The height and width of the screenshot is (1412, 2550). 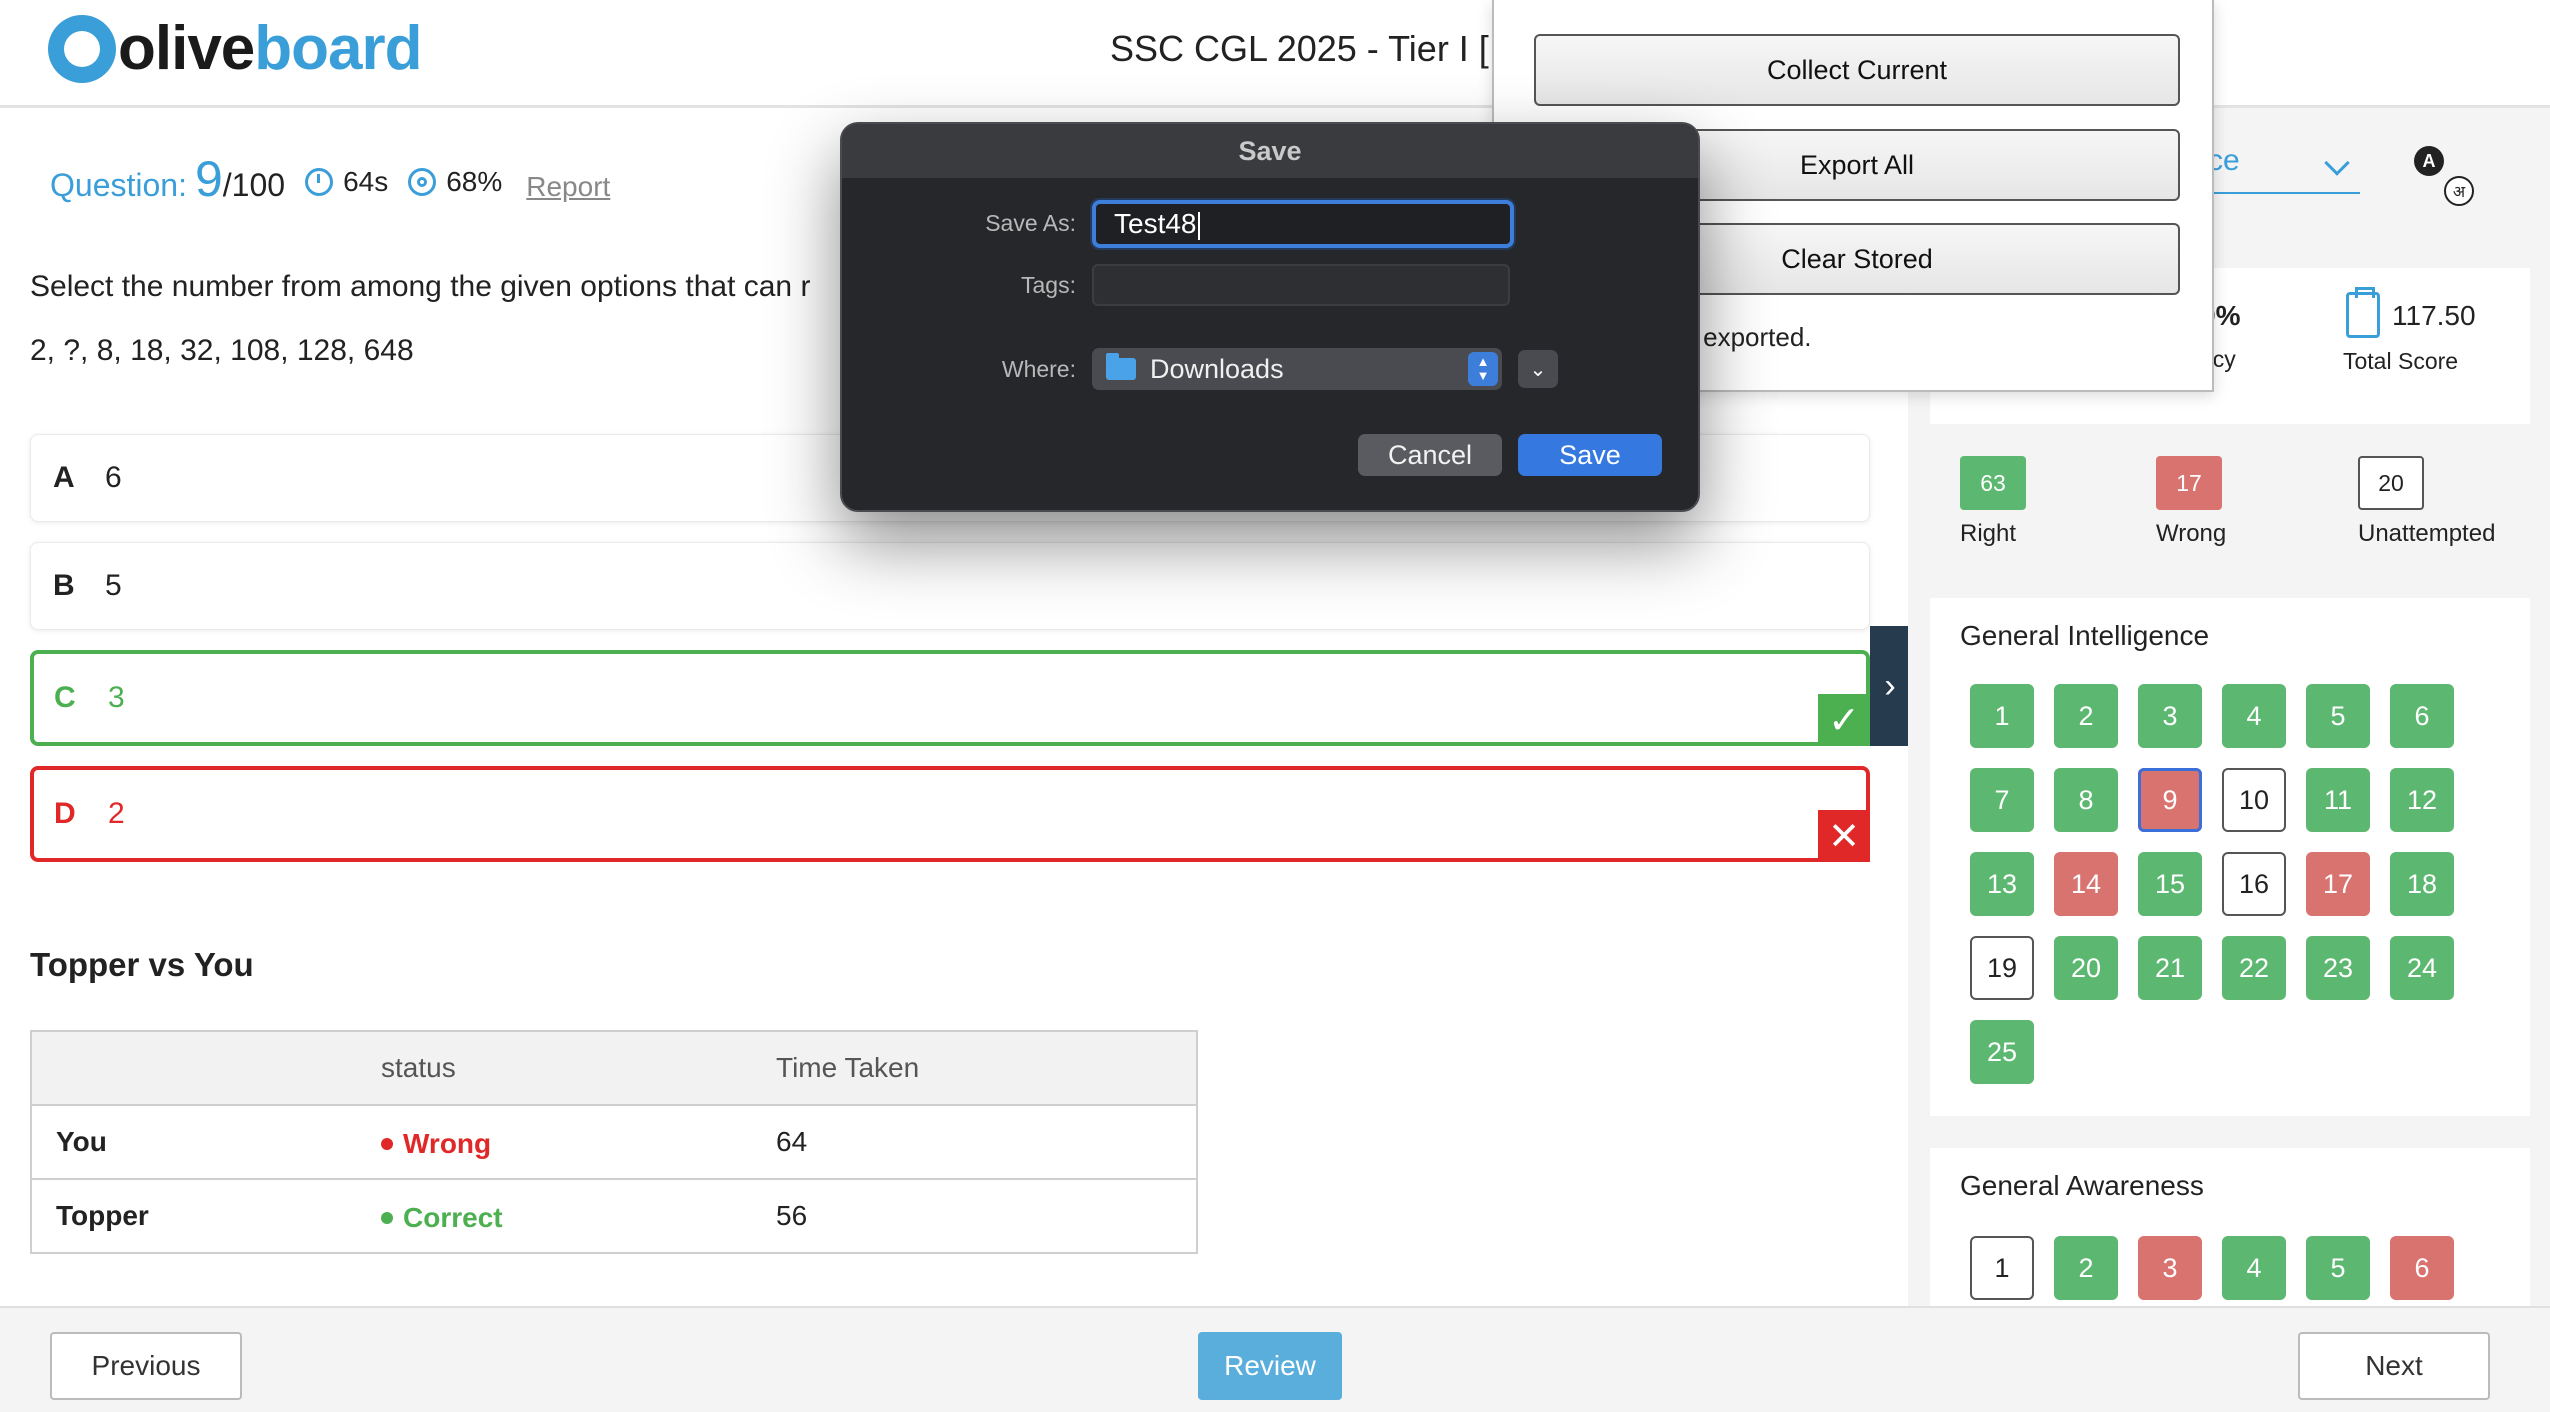 I want to click on question-palette-button: 16, so click(x=2254, y=884).